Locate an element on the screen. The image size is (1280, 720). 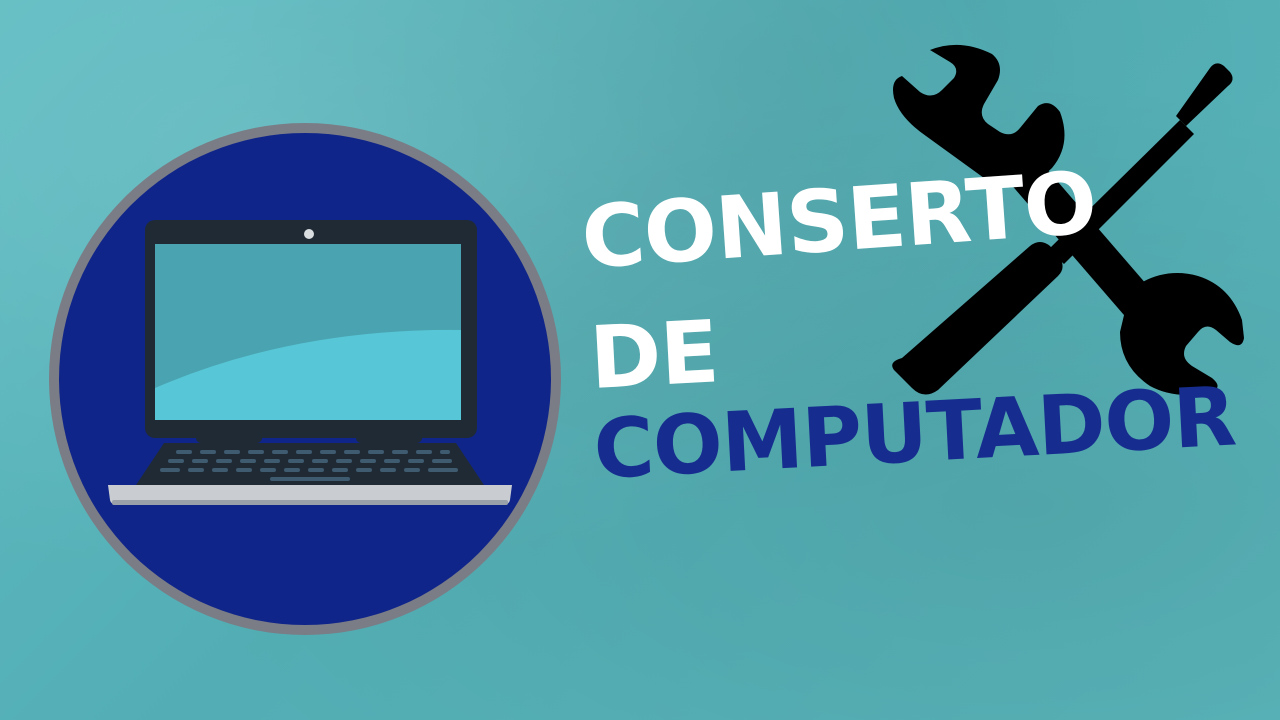
laptop-camera is located at coordinates (309, 234).